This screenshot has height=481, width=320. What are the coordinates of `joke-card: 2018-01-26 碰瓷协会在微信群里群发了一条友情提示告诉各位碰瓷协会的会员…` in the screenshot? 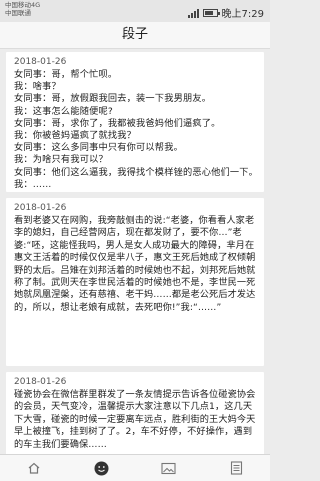 It's located at (135, 413).